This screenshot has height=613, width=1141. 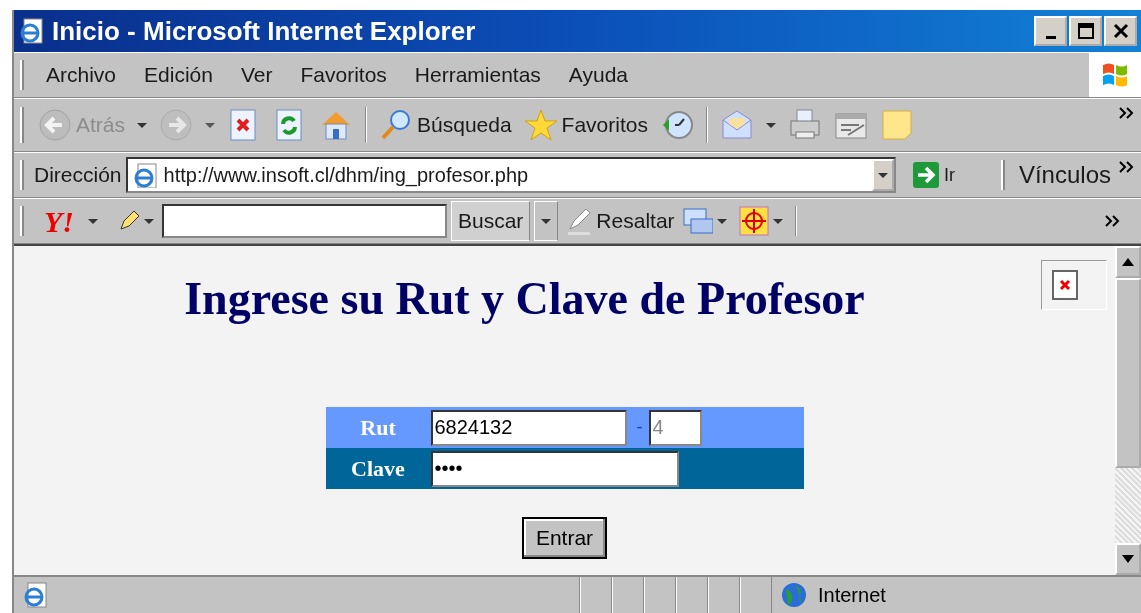 I want to click on toolbar-button: Búsqueda, so click(x=445, y=125).